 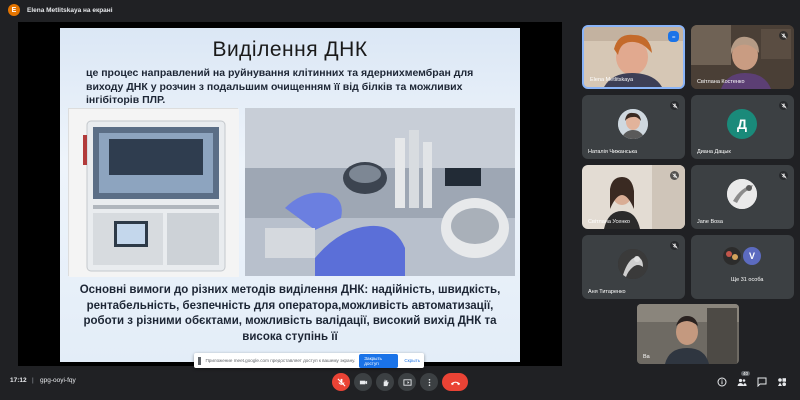 I want to click on participant-tile-chyzhanska: Наталія Чижанська, so click(x=633, y=127).